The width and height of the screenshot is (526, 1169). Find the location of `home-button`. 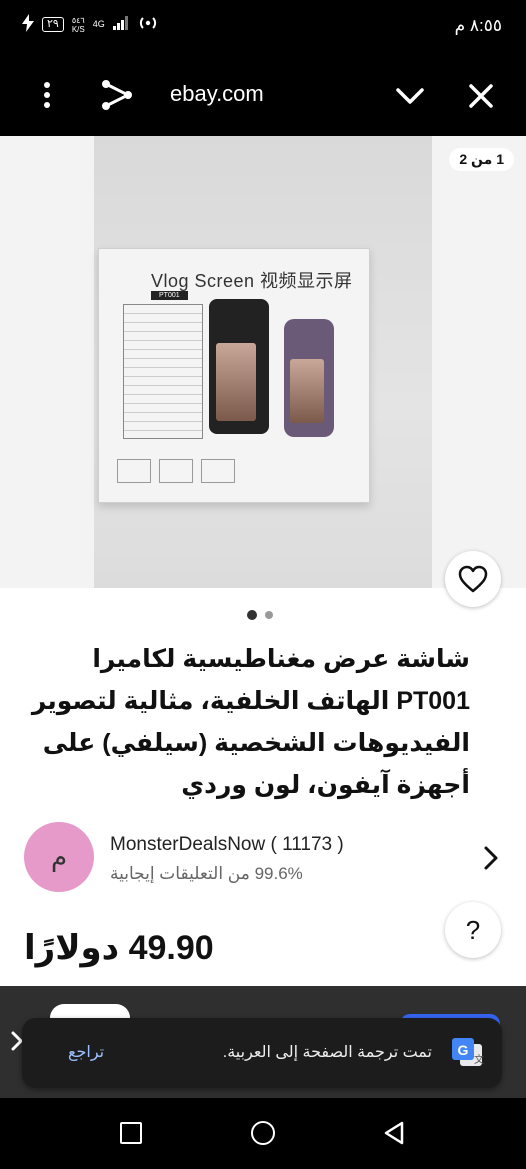

home-button is located at coordinates (263, 1133).